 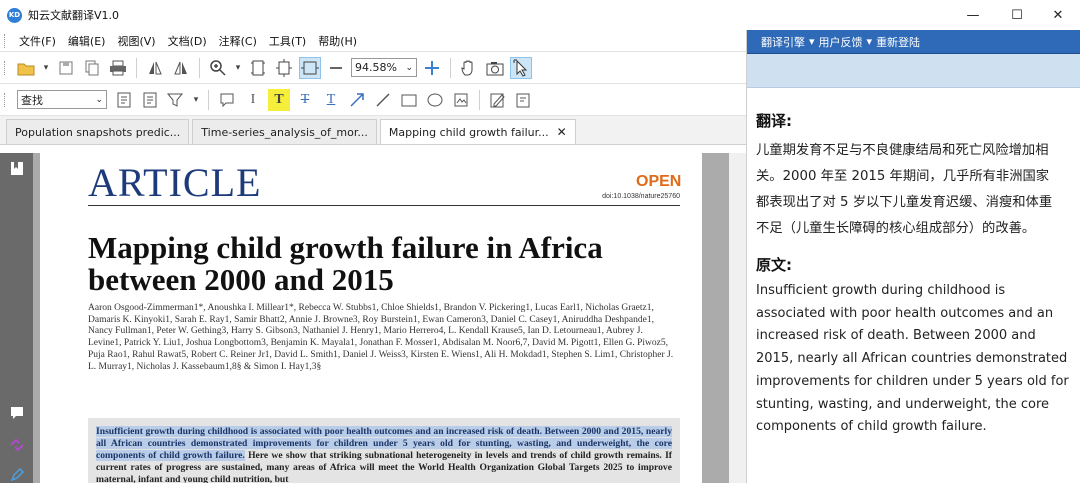 What do you see at coordinates (562, 132) in the screenshot?
I see `close-tab-icon: ✕` at bounding box center [562, 132].